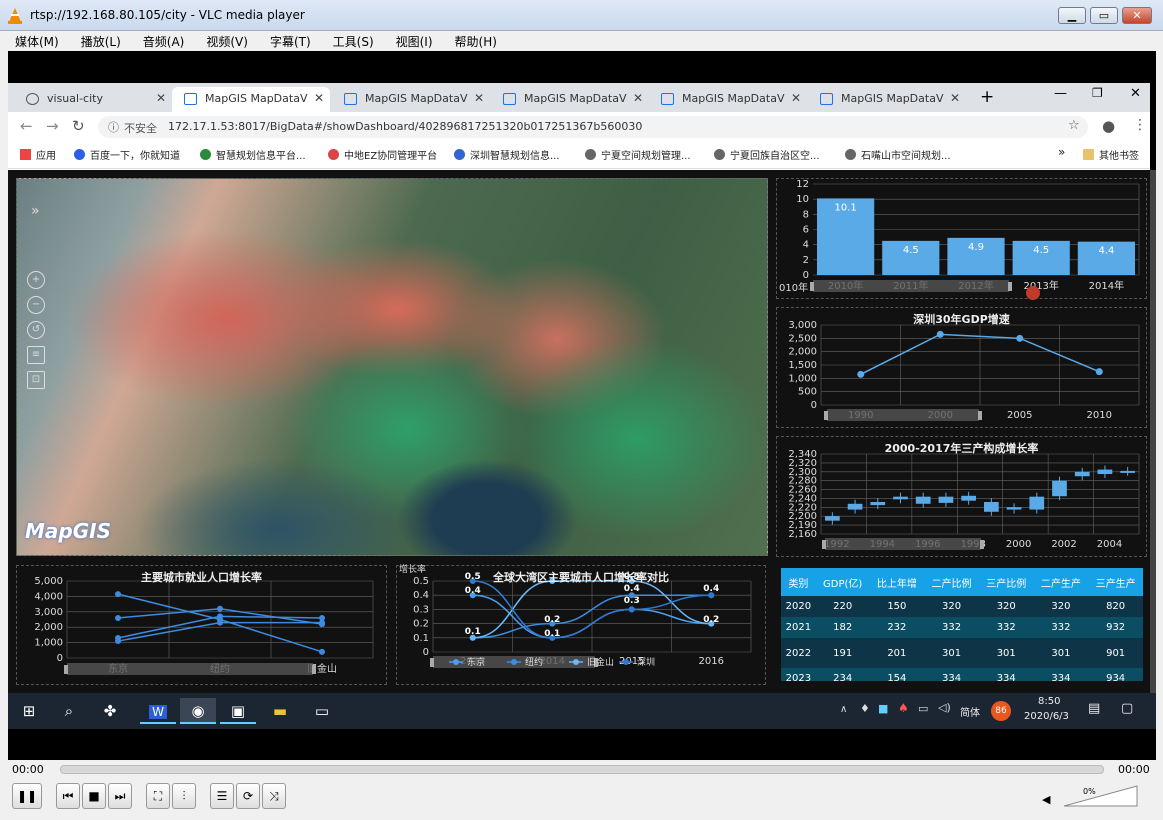 This screenshot has height=820, width=1163. Describe the element at coordinates (1006, 582) in the screenshot. I see `col-tertiary-ratio: 三产比例` at that location.